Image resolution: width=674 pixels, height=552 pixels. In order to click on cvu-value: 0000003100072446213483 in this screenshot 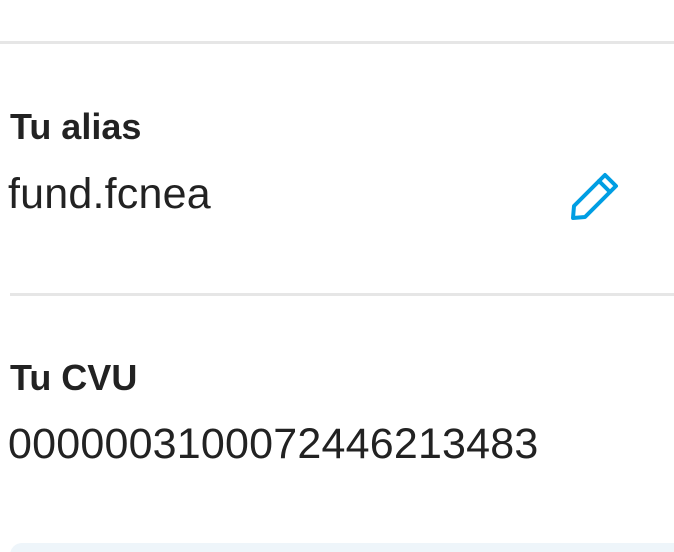, I will do `click(273, 444)`.